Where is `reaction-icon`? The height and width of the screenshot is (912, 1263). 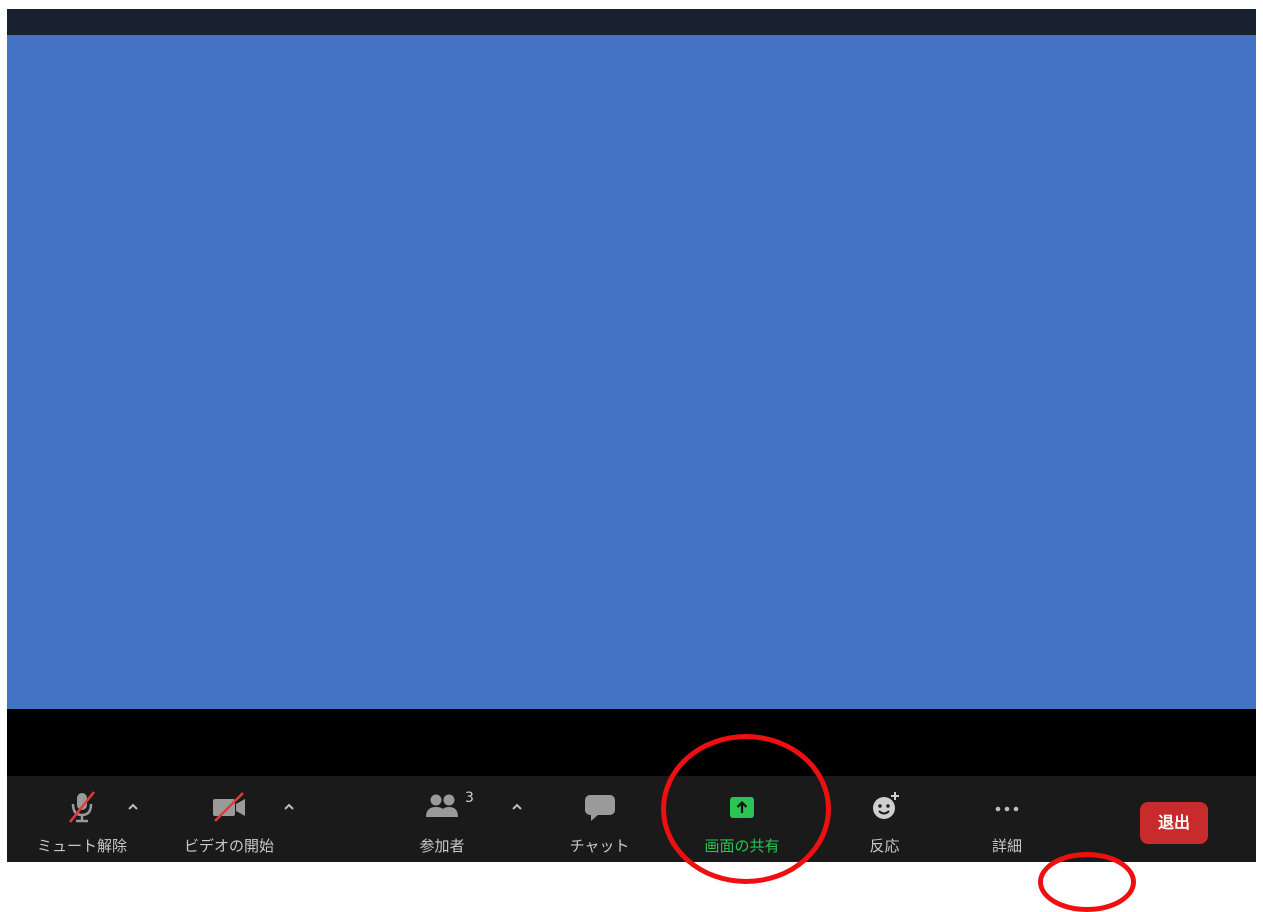 reaction-icon is located at coordinates (885, 807).